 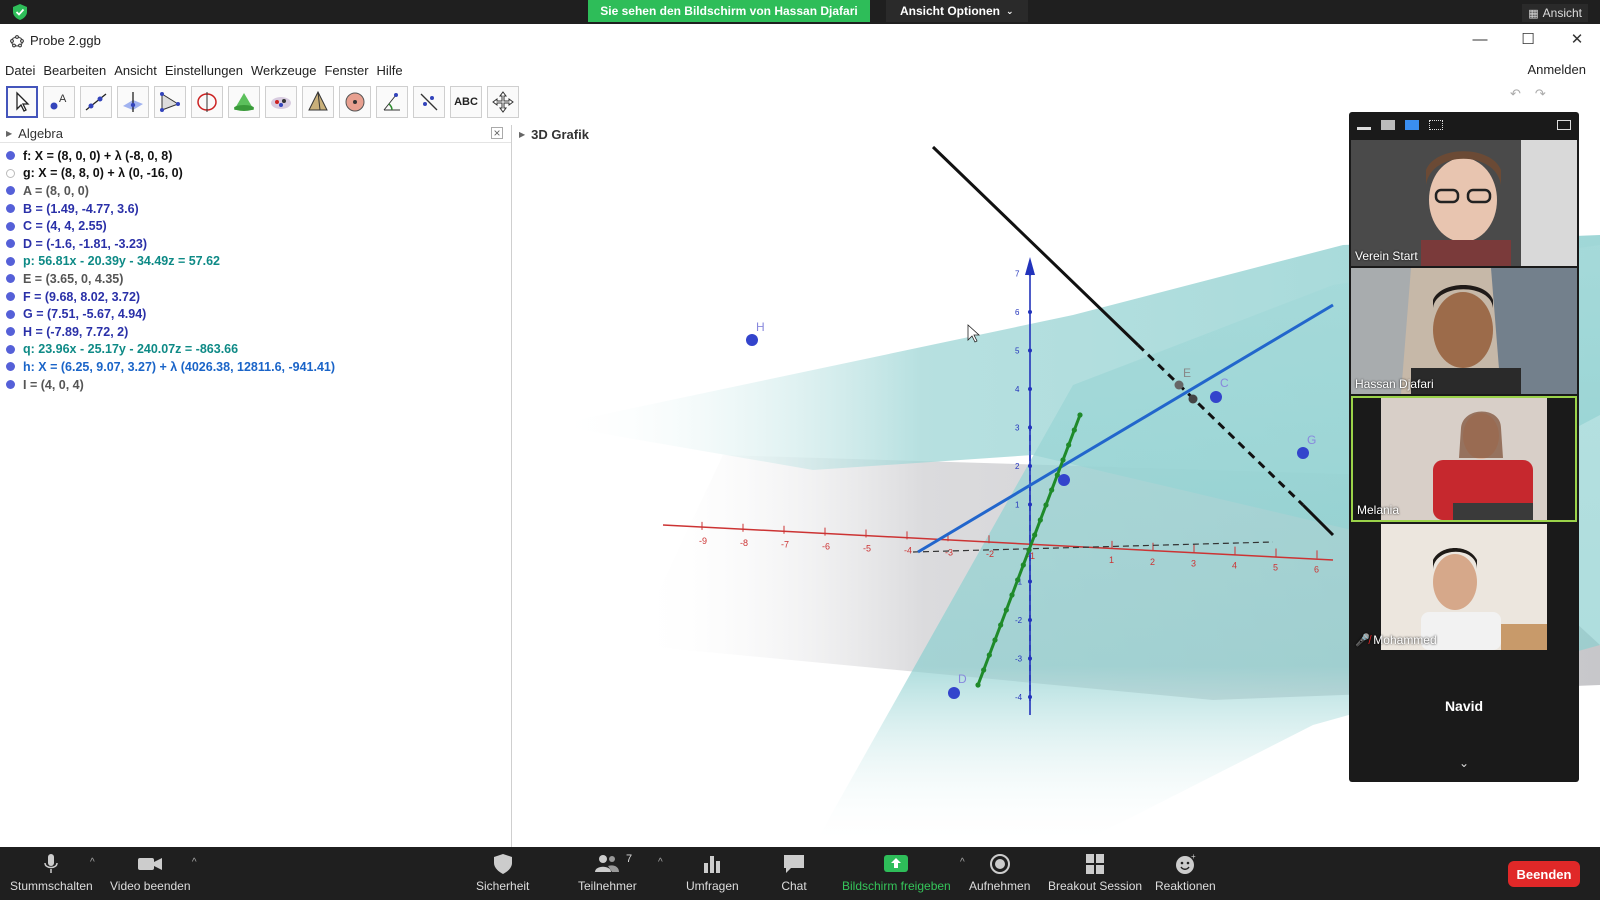 What do you see at coordinates (1556, 69) in the screenshot?
I see `login-link: Anmelden` at bounding box center [1556, 69].